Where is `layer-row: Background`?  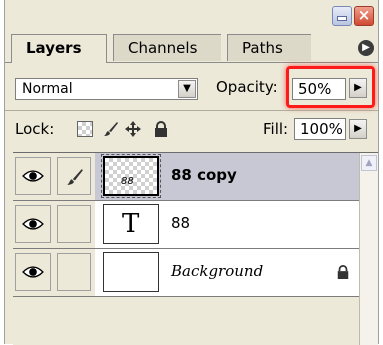 layer-row: Background is located at coordinates (186, 273).